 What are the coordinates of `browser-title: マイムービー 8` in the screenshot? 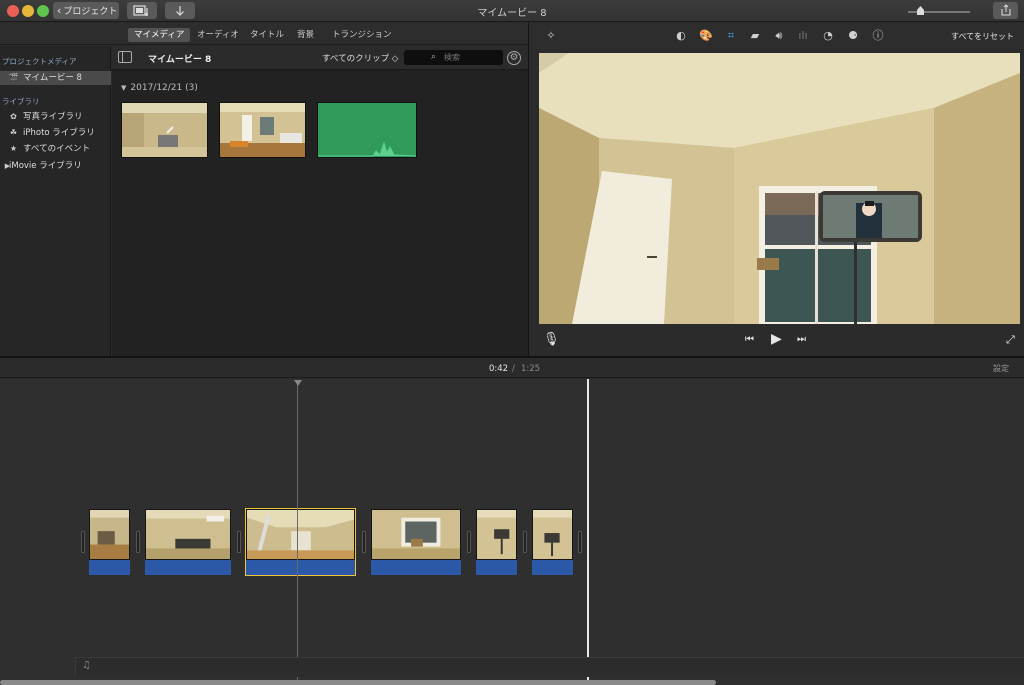 It's located at (180, 60).